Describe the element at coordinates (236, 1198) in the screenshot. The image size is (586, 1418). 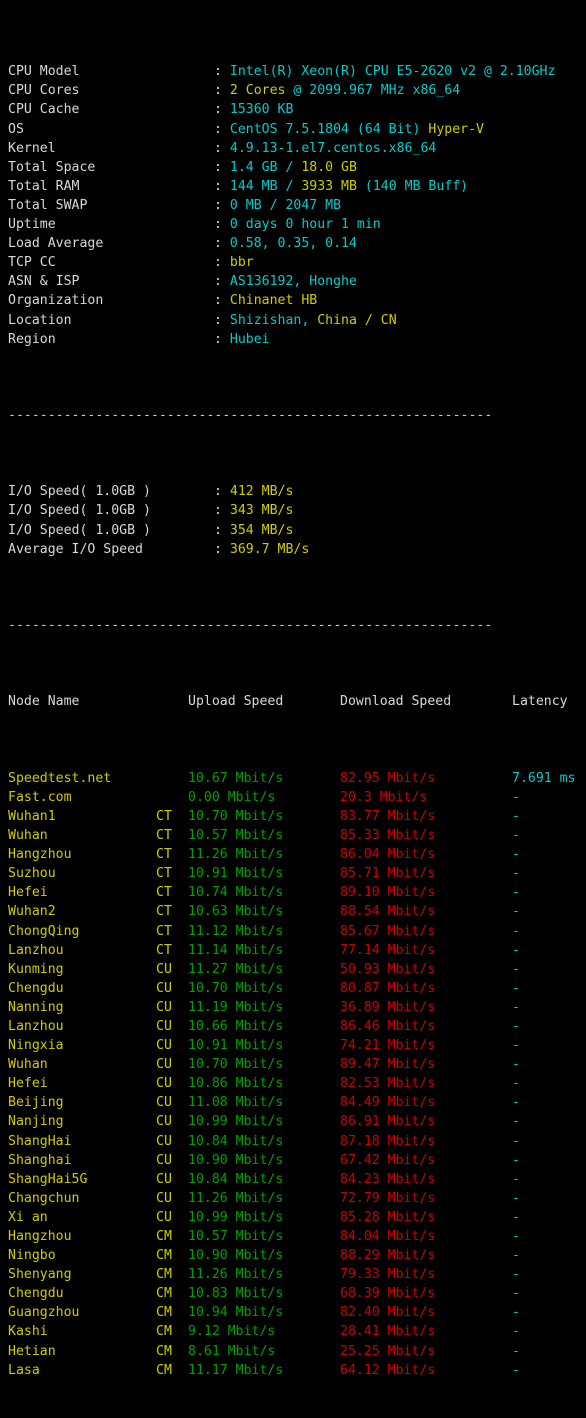
I see `upload-speed-value: 11.26 Mbit/s` at that location.